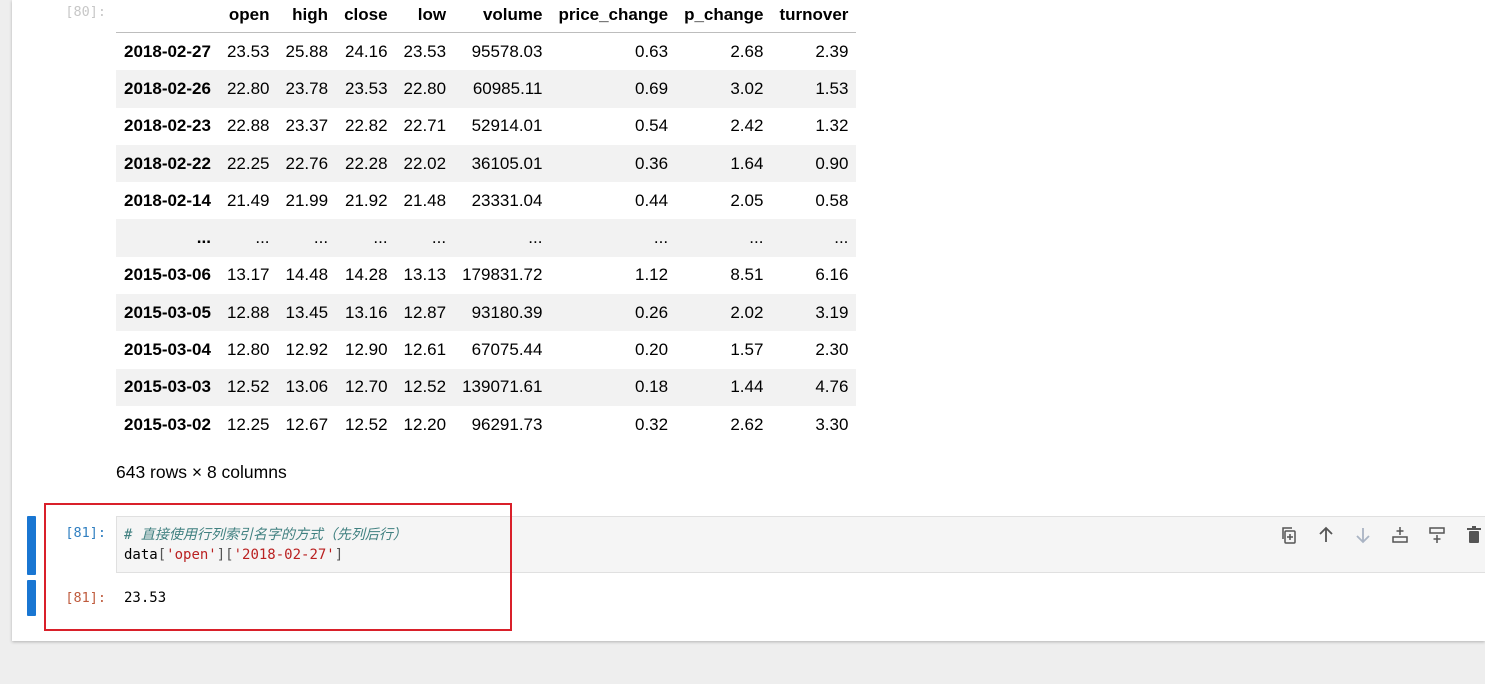 The height and width of the screenshot is (684, 1485). Describe the element at coordinates (651, 275) in the screenshot. I see `table-cell: 1.12` at that location.